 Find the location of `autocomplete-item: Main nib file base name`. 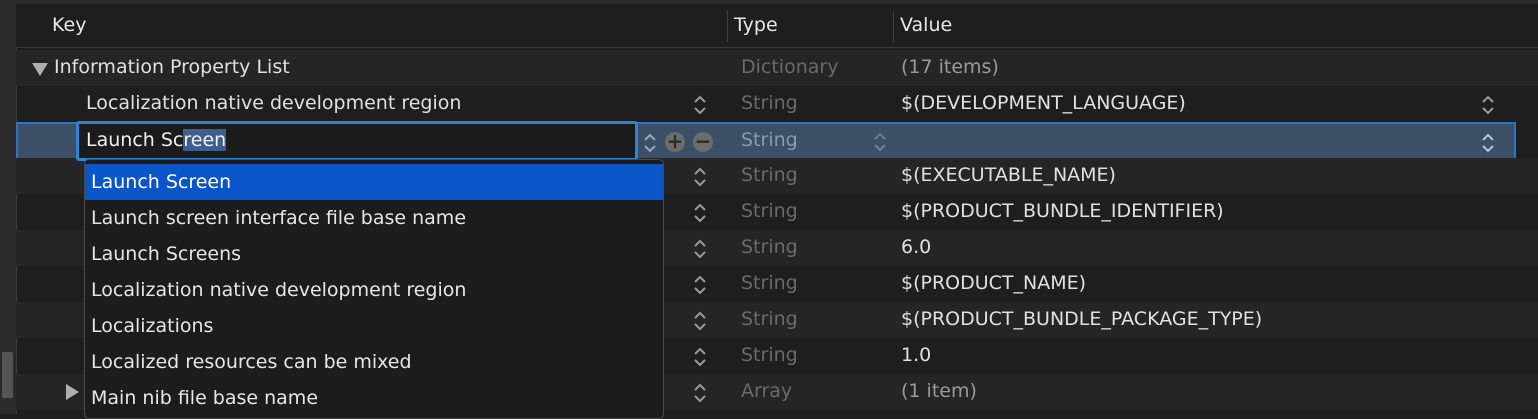

autocomplete-item: Main nib file base name is located at coordinates (374, 398).